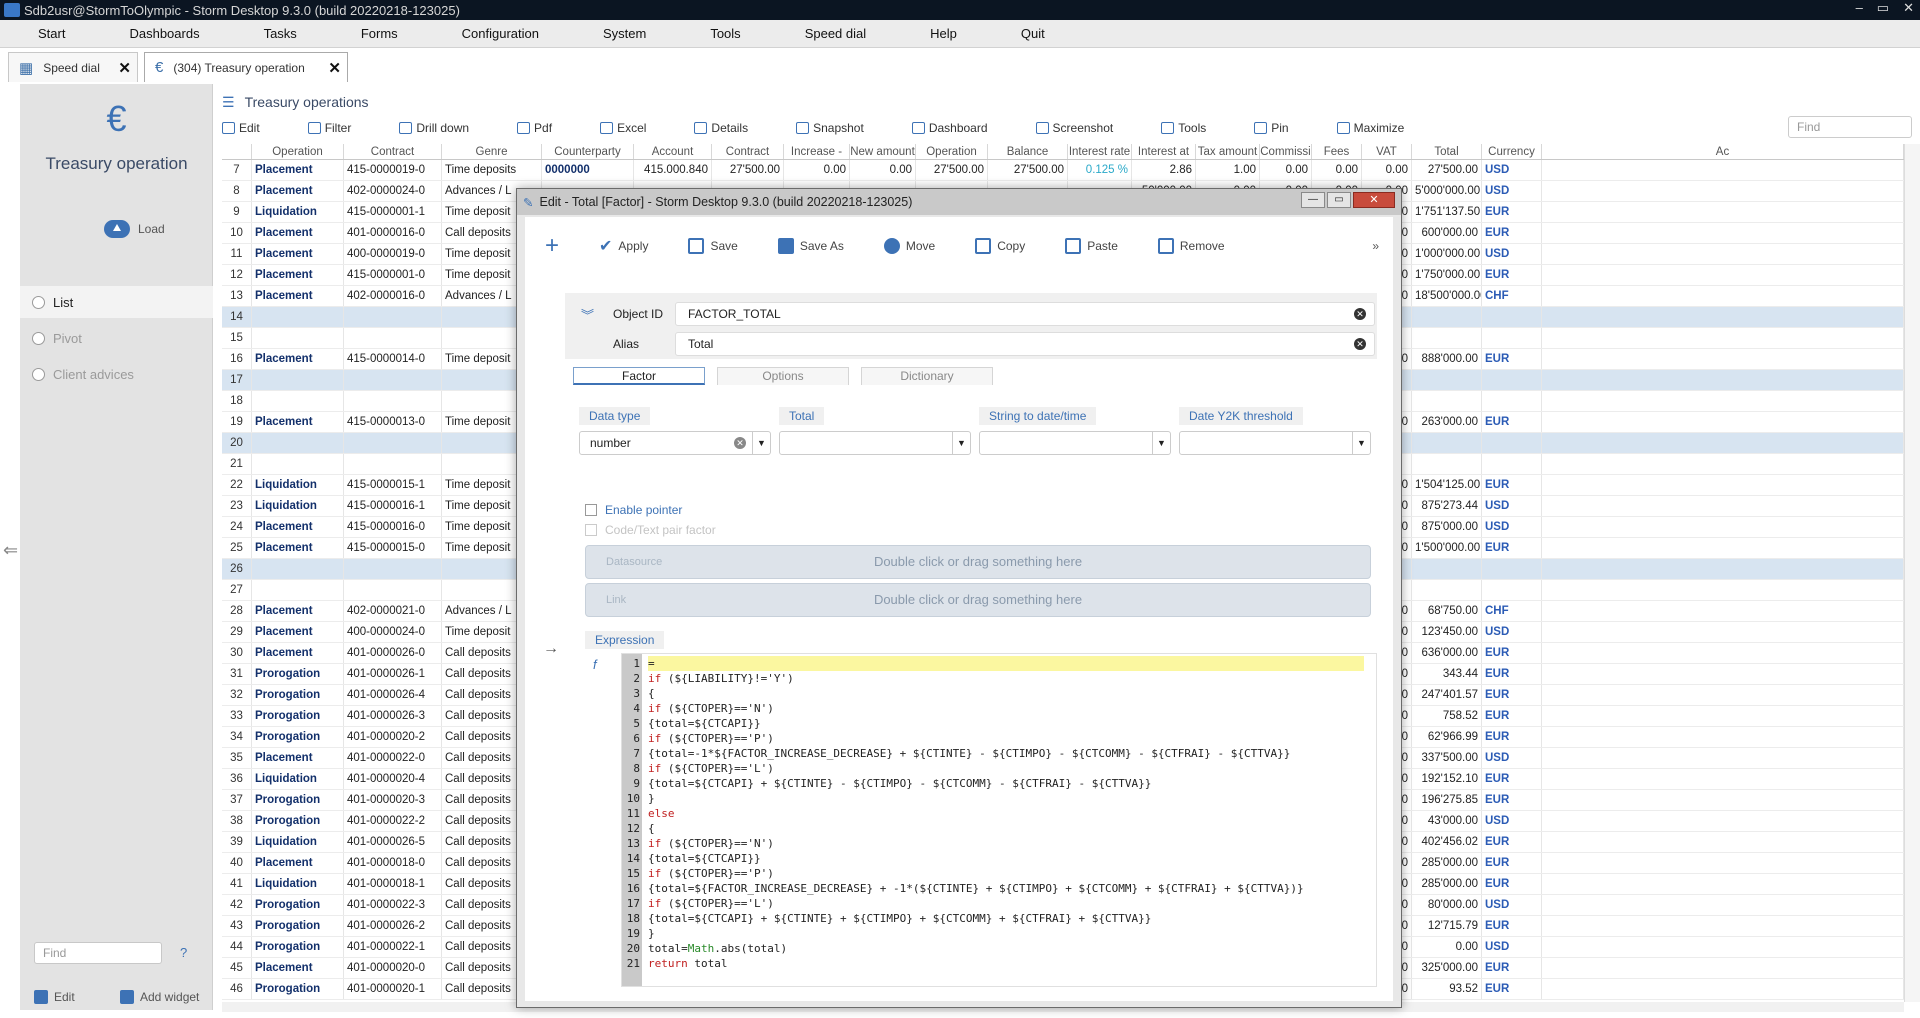 The width and height of the screenshot is (1920, 1018). I want to click on column-header: VAT, so click(1387, 151).